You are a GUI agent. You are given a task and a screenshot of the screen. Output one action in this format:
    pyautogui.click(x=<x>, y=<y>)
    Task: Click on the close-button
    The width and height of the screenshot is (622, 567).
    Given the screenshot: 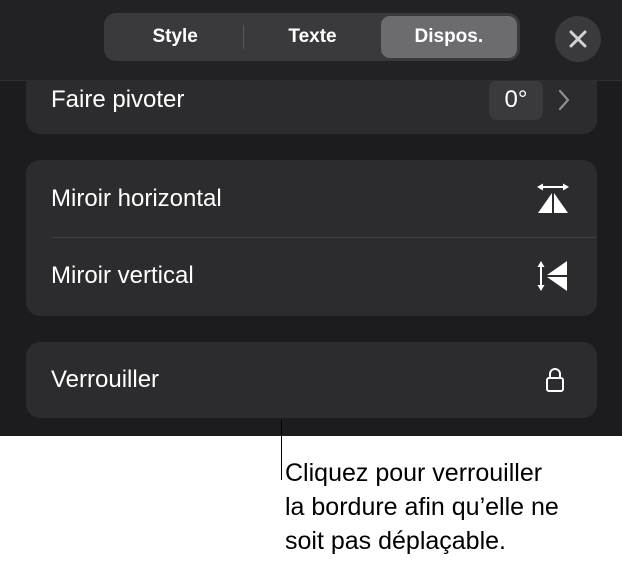 What is the action you would take?
    pyautogui.click(x=578, y=39)
    